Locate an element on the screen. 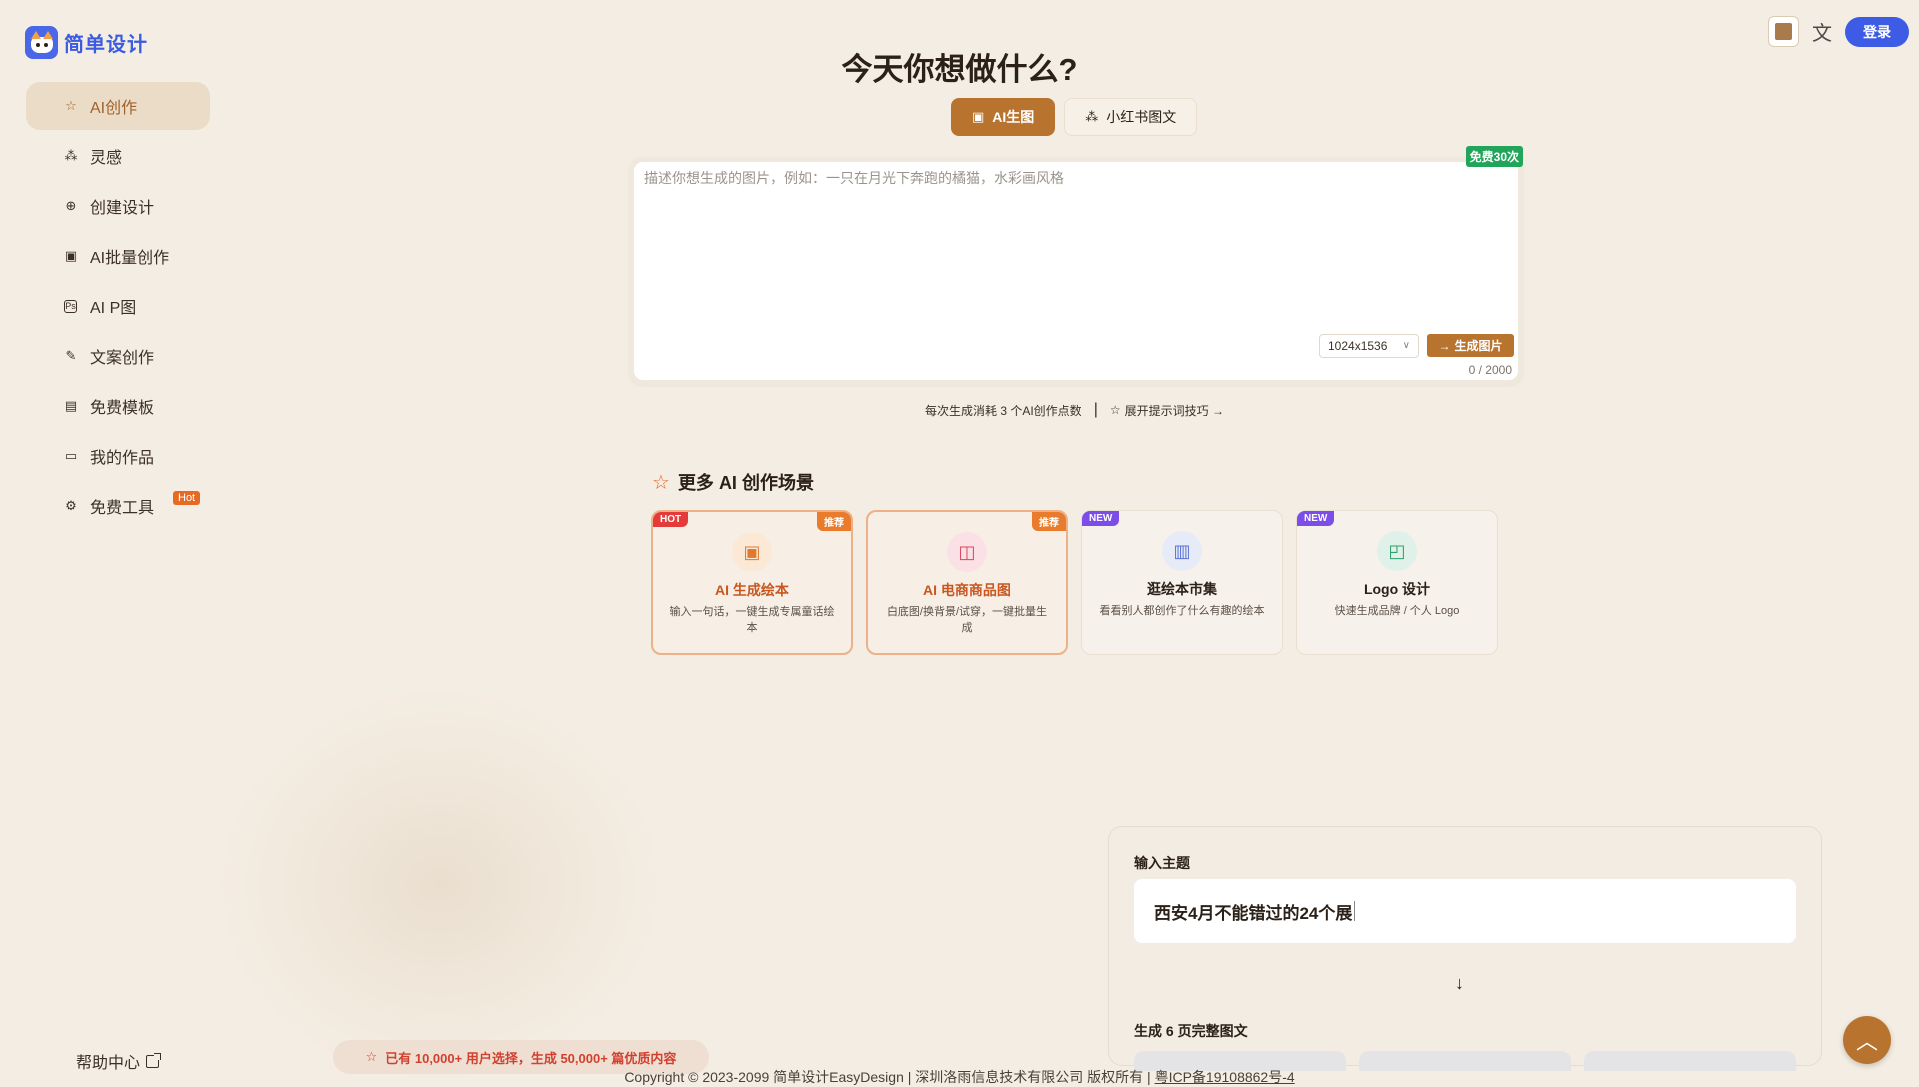 The height and width of the screenshot is (1087, 1919). sidebar-item-inspiration: ⁂ 灵感 is located at coordinates (118, 156).